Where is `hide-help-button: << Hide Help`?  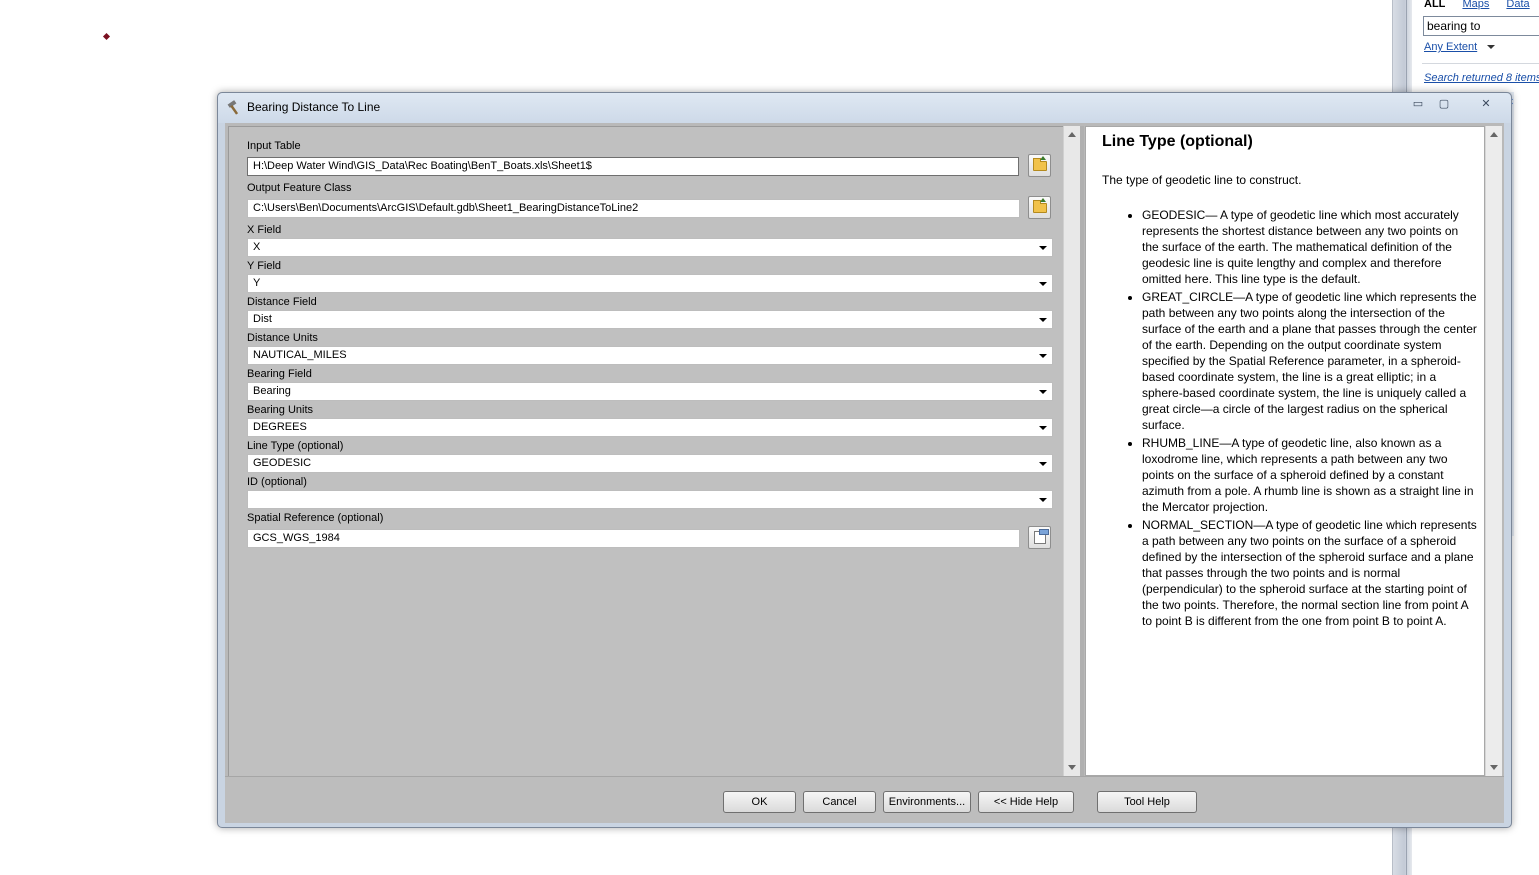 hide-help-button: << Hide Help is located at coordinates (1026, 802).